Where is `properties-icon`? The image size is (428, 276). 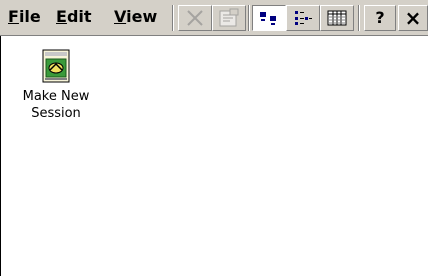 properties-icon is located at coordinates (229, 17).